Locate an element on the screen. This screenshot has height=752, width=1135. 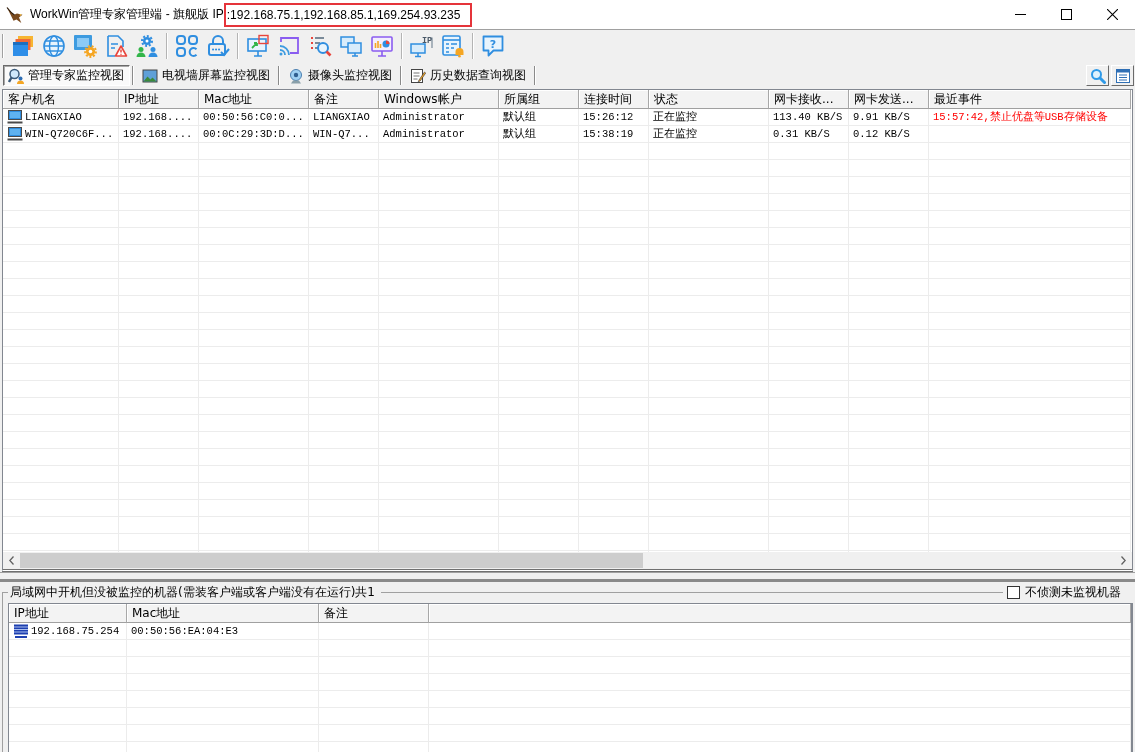
document-warning-icon is located at coordinates (116, 46).